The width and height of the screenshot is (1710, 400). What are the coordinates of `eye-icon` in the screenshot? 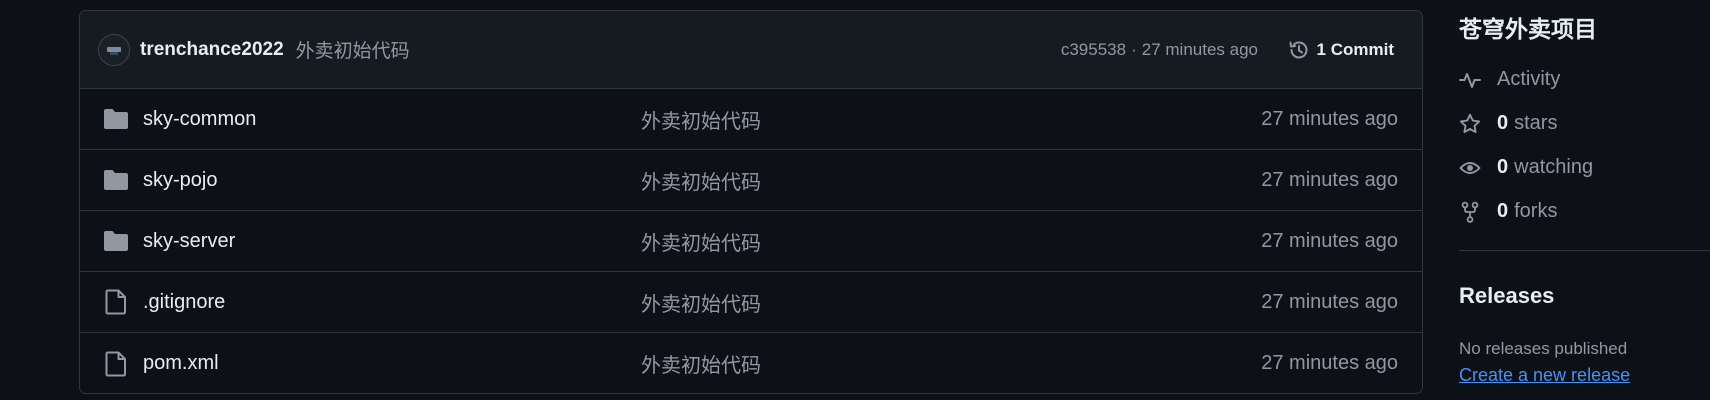 It's located at (1470, 167).